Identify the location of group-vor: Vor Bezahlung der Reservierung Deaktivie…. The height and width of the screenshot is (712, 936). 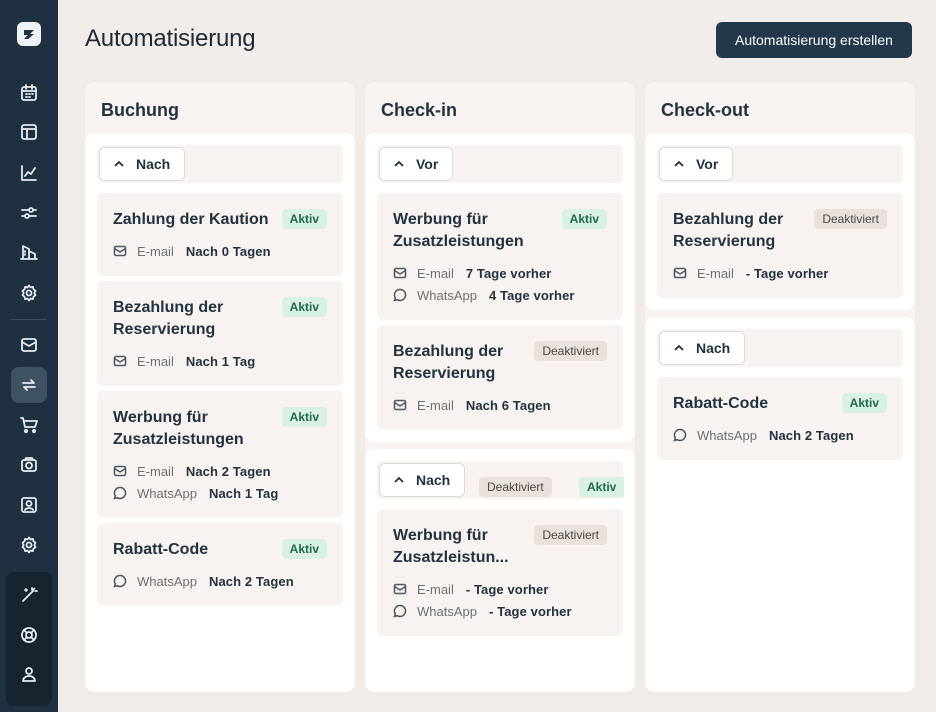
(780, 221).